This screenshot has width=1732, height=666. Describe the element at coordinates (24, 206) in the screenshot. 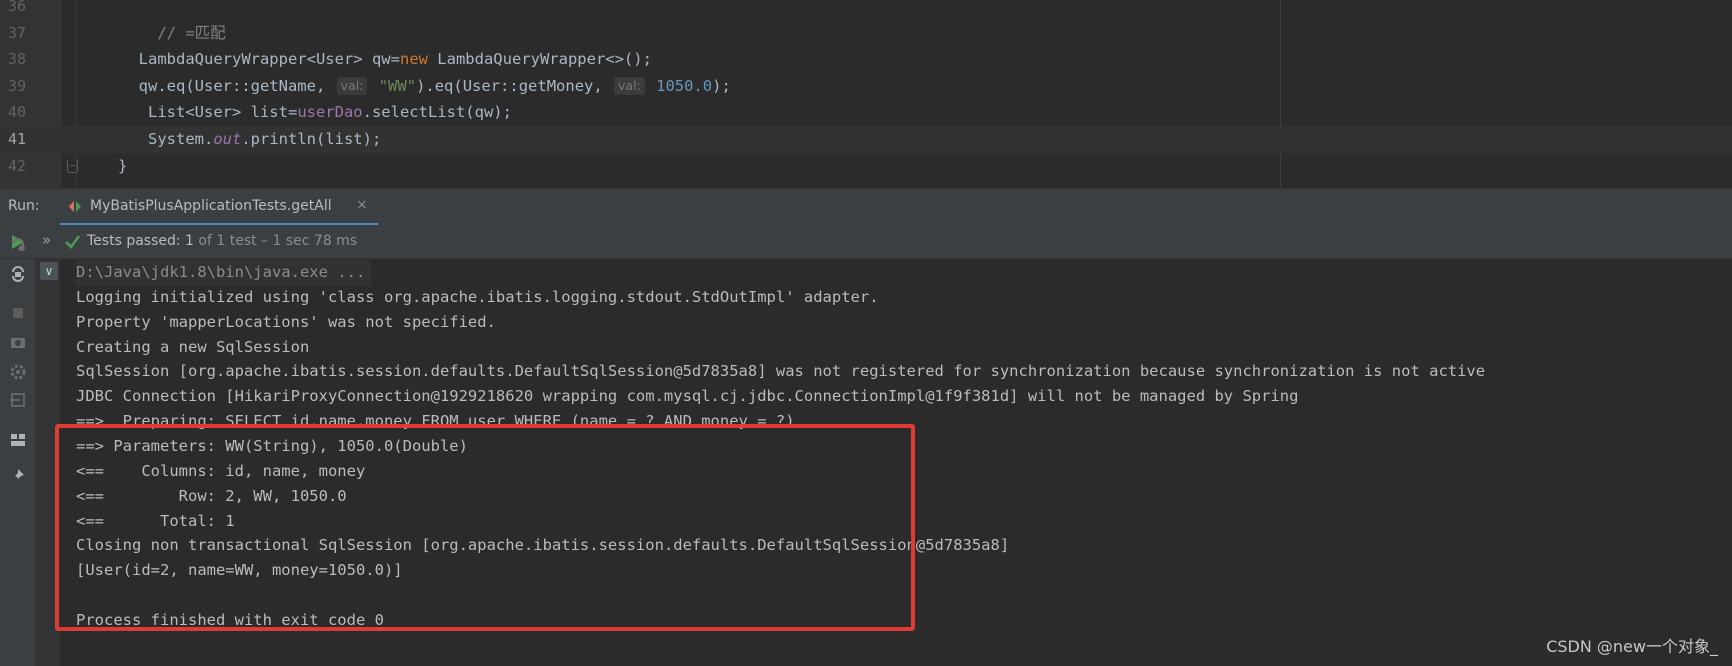

I see `run-label: Run:` at that location.